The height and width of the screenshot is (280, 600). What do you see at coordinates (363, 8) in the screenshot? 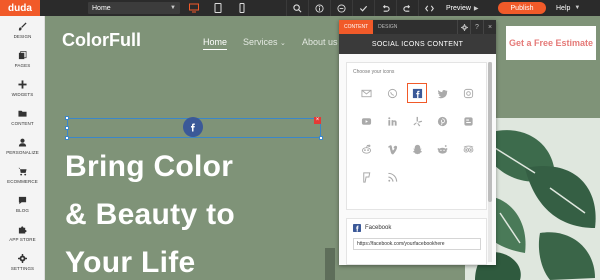
I see `checkmark-button` at bounding box center [363, 8].